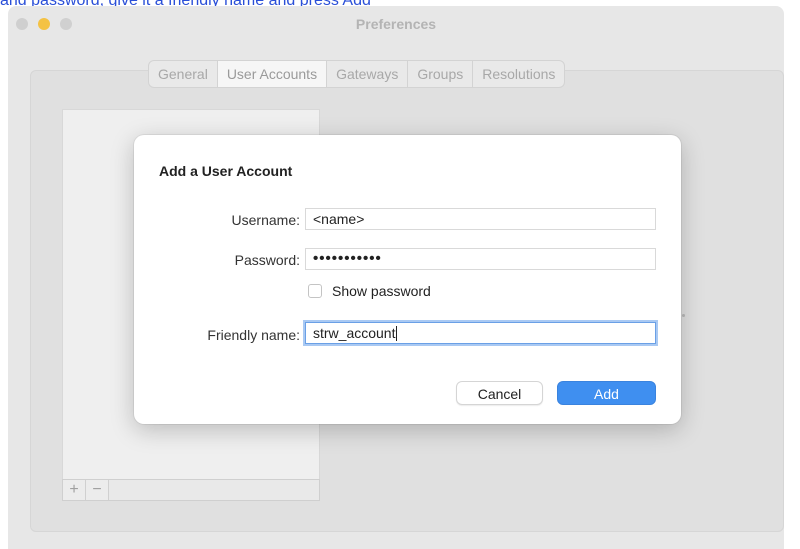 The width and height of the screenshot is (800, 549). Describe the element at coordinates (253, 335) in the screenshot. I see `friendly-name-label: Friendly name:` at that location.